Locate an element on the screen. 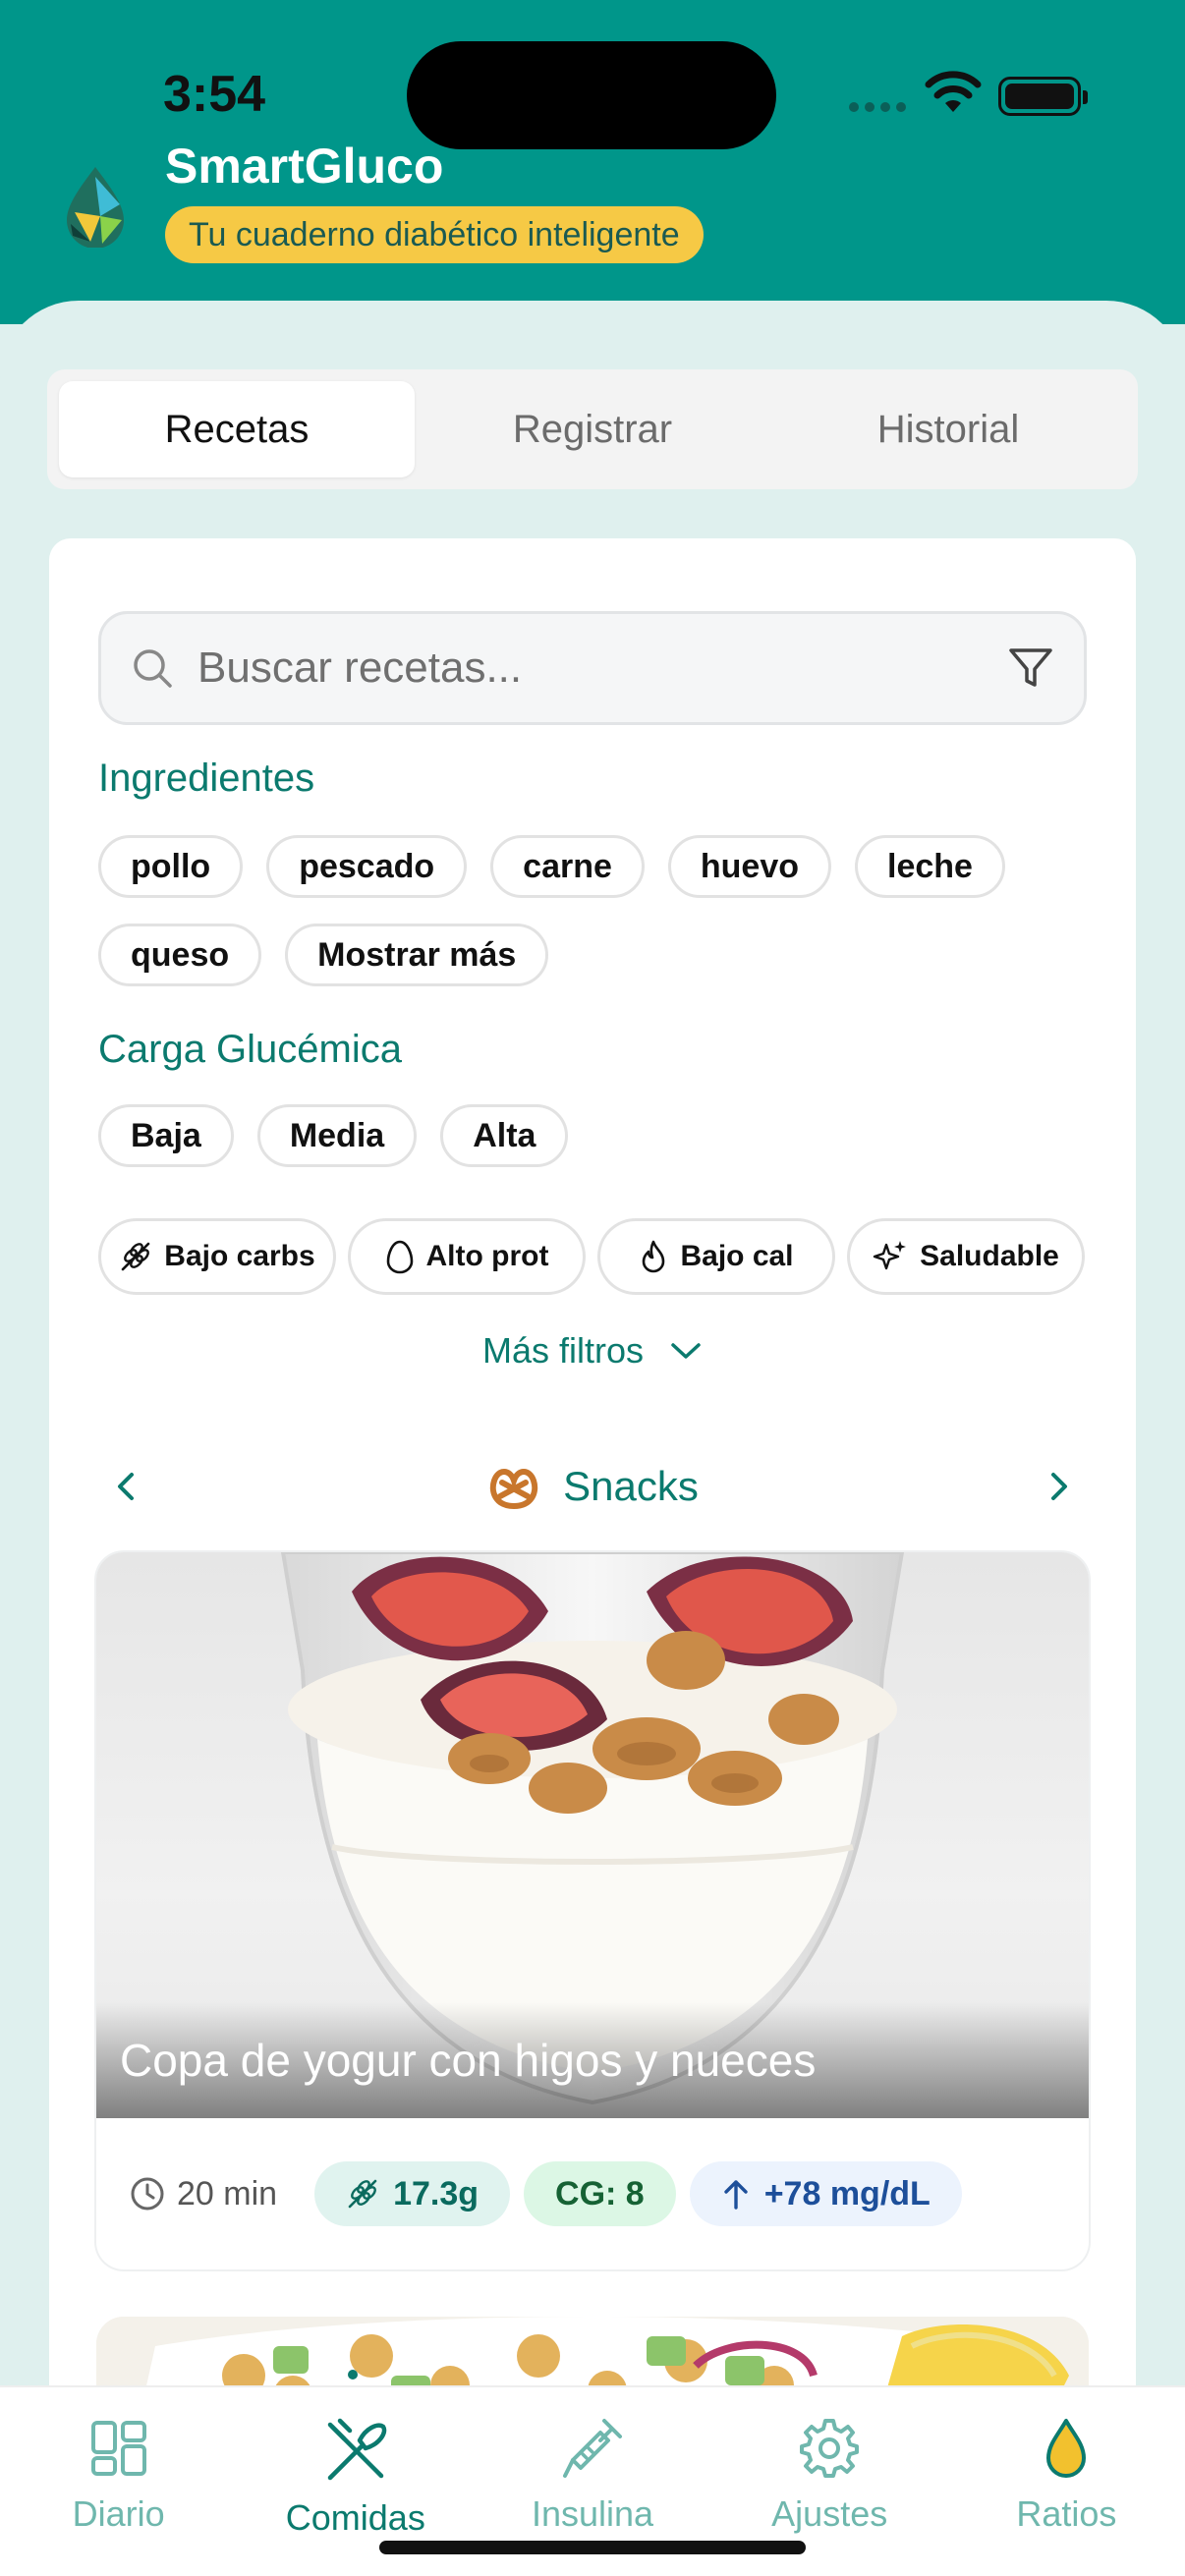 The width and height of the screenshot is (1185, 2576). ingredient-chips-row-2: queso Mostrar más is located at coordinates (323, 955).